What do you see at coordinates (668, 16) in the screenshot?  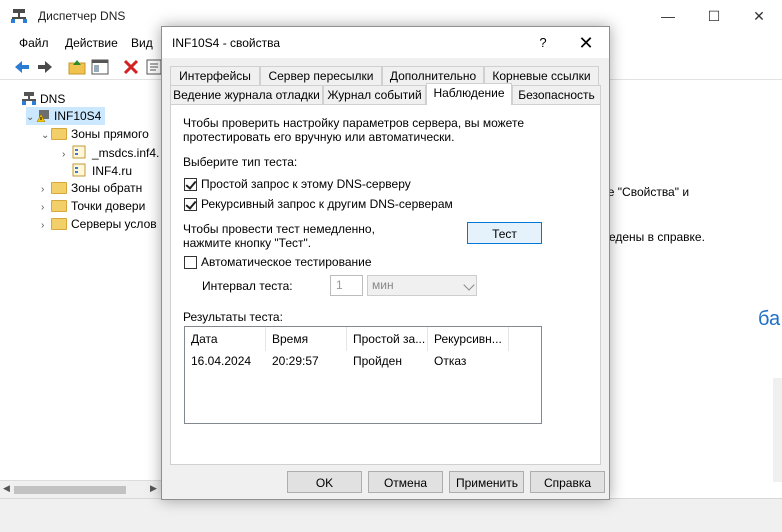 I see `minimize-button: —` at bounding box center [668, 16].